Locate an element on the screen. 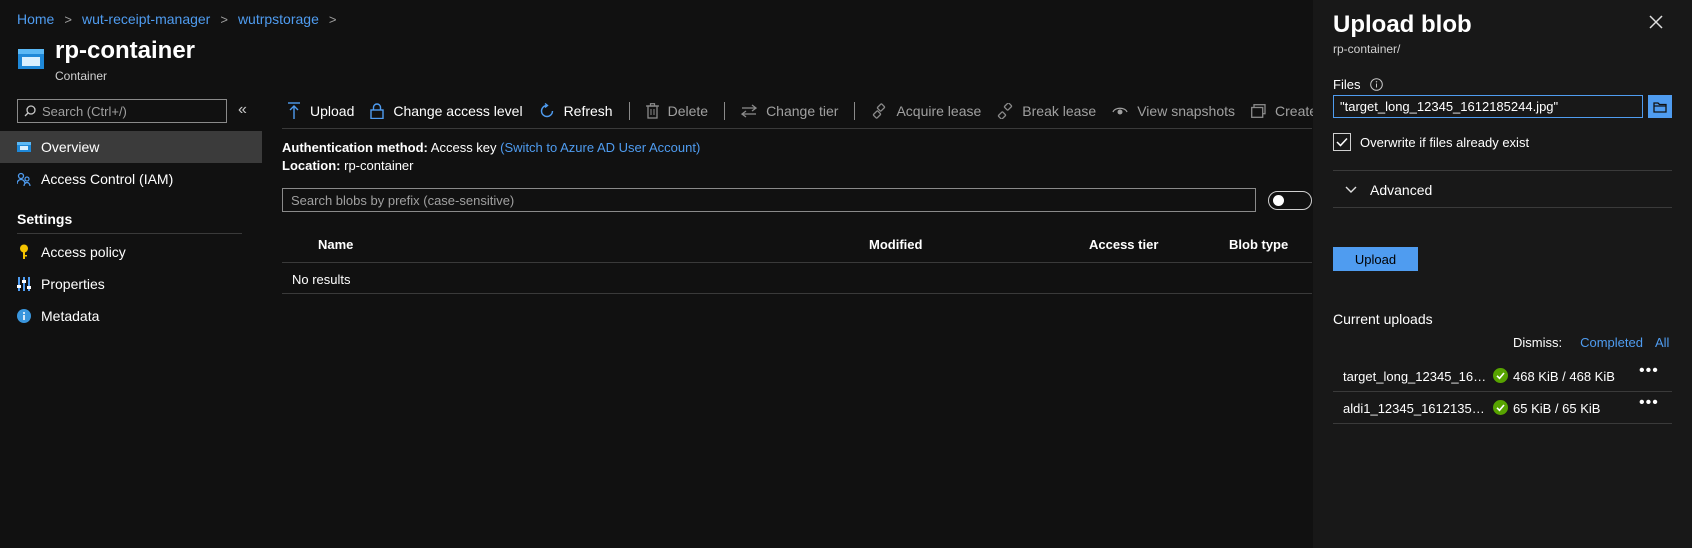  dismiss-completed-link: Completed is located at coordinates (1611, 342).